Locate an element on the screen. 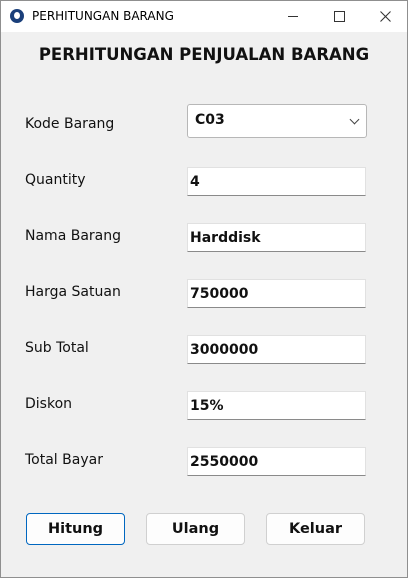 The image size is (408, 578). title-bar: PERHITUNGAN BARANG is located at coordinates (204, 16).